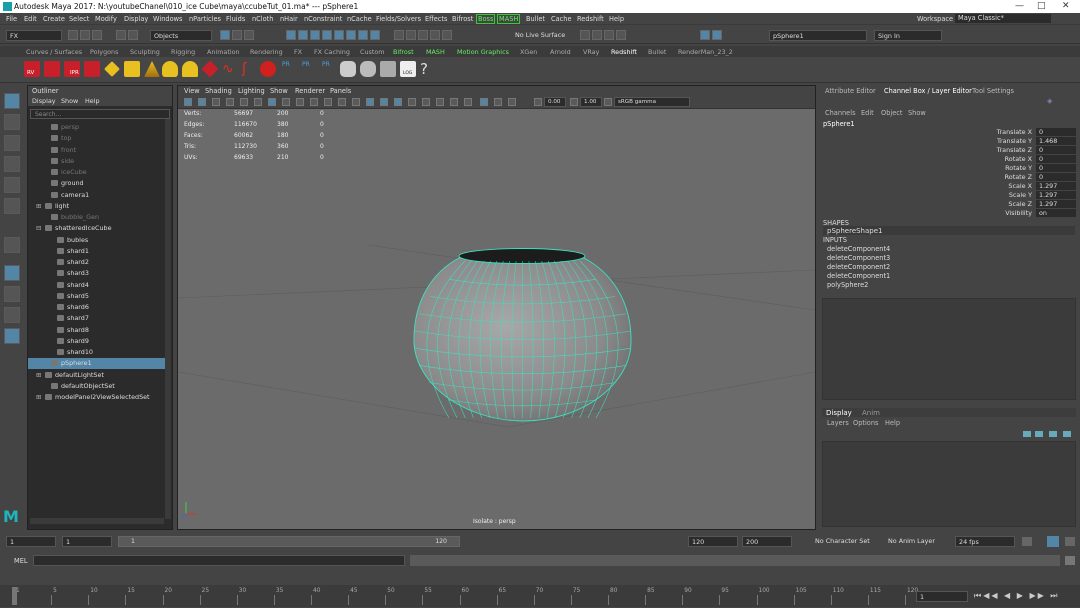 The width and height of the screenshot is (1080, 608). I want to click on outliner-row: ⊞ modelPanel2ViewSelectedSet, so click(97, 397).